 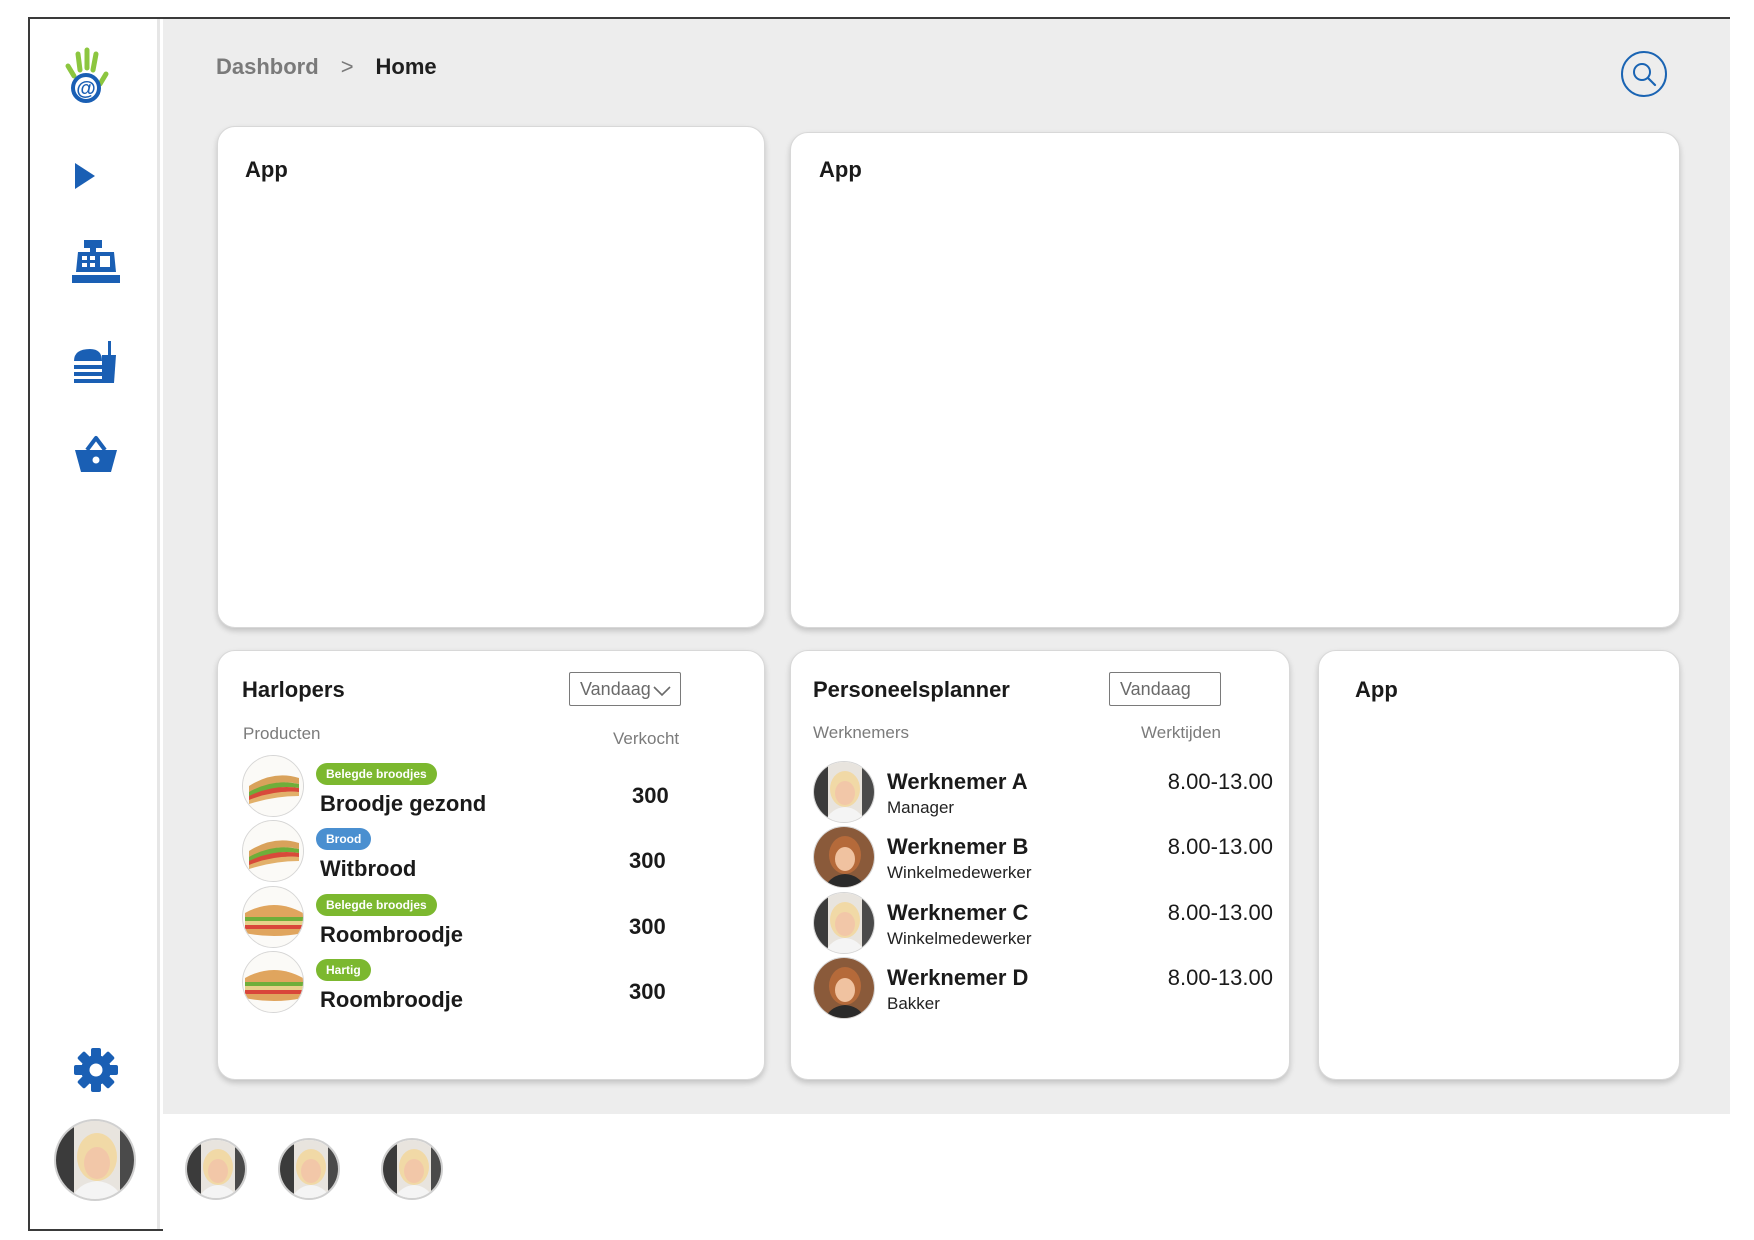 I want to click on employee-name: Werknemer C, so click(x=958, y=912).